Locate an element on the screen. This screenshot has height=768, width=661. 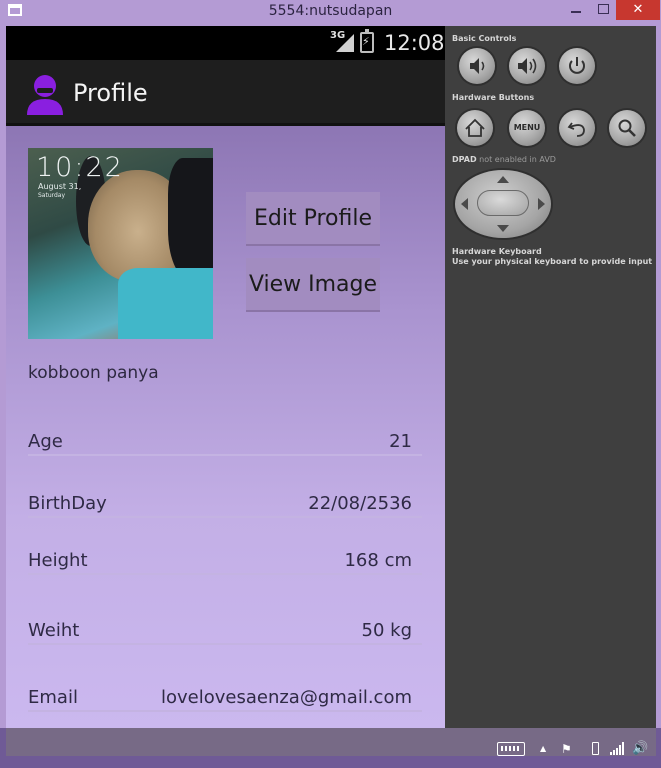
profile-photo: 10:22 August 31, Saturday is located at coordinates (120, 243).